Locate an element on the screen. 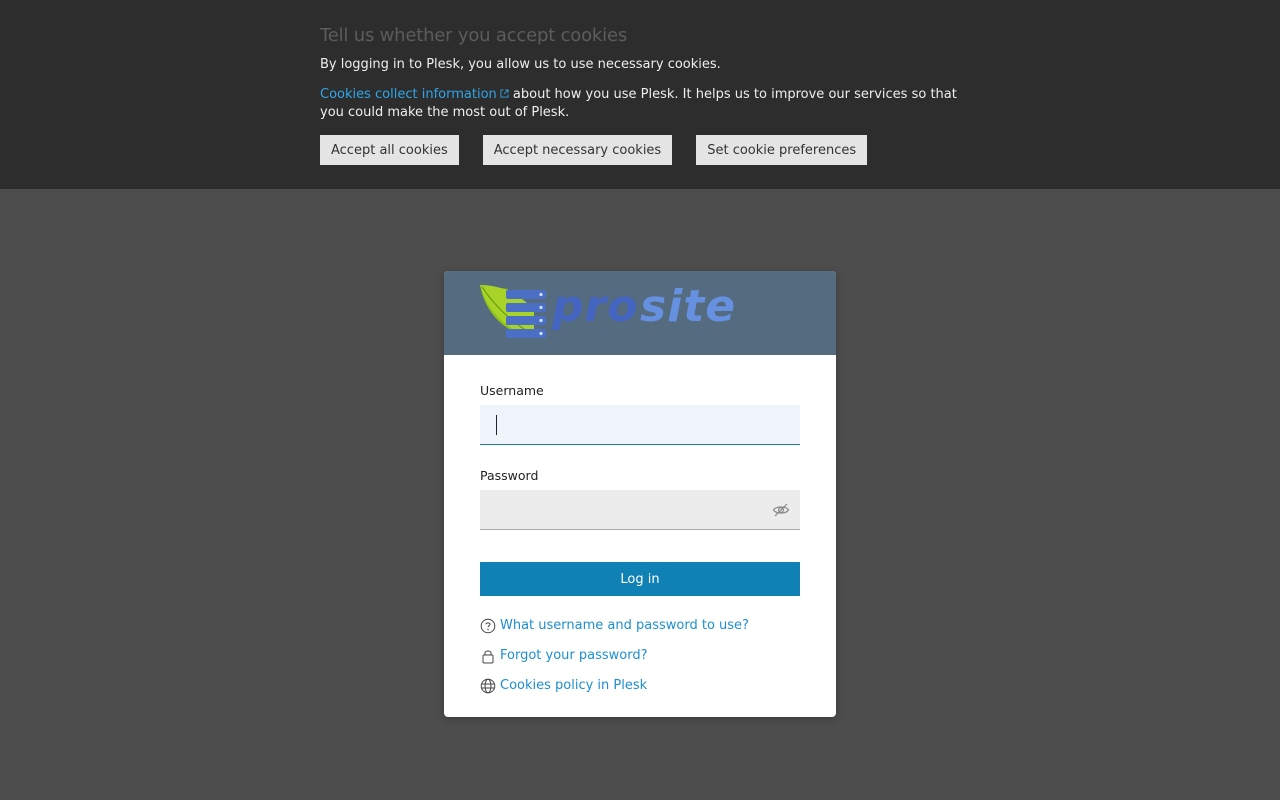 The height and width of the screenshot is (800, 1280). eye-slash-icon is located at coordinates (781, 510).